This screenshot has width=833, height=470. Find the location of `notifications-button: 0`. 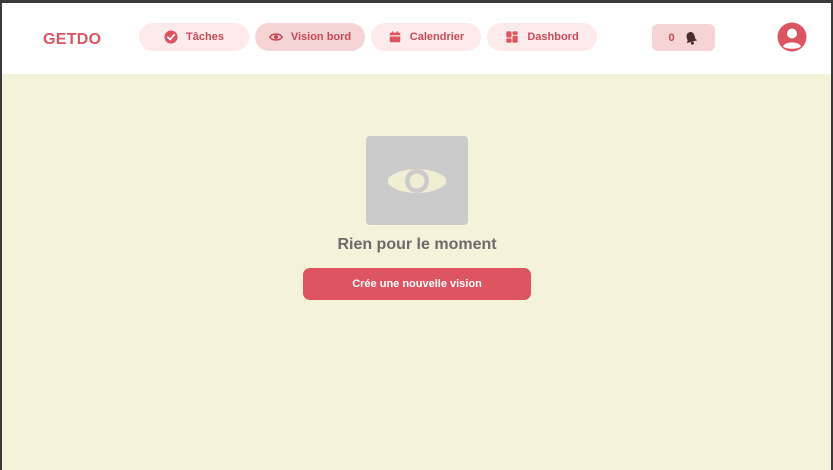

notifications-button: 0 is located at coordinates (683, 37).